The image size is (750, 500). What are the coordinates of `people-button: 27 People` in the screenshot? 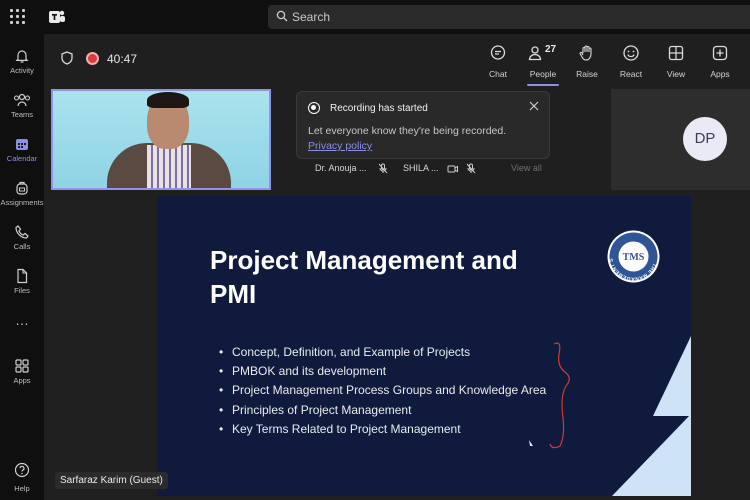 It's located at (543, 64).